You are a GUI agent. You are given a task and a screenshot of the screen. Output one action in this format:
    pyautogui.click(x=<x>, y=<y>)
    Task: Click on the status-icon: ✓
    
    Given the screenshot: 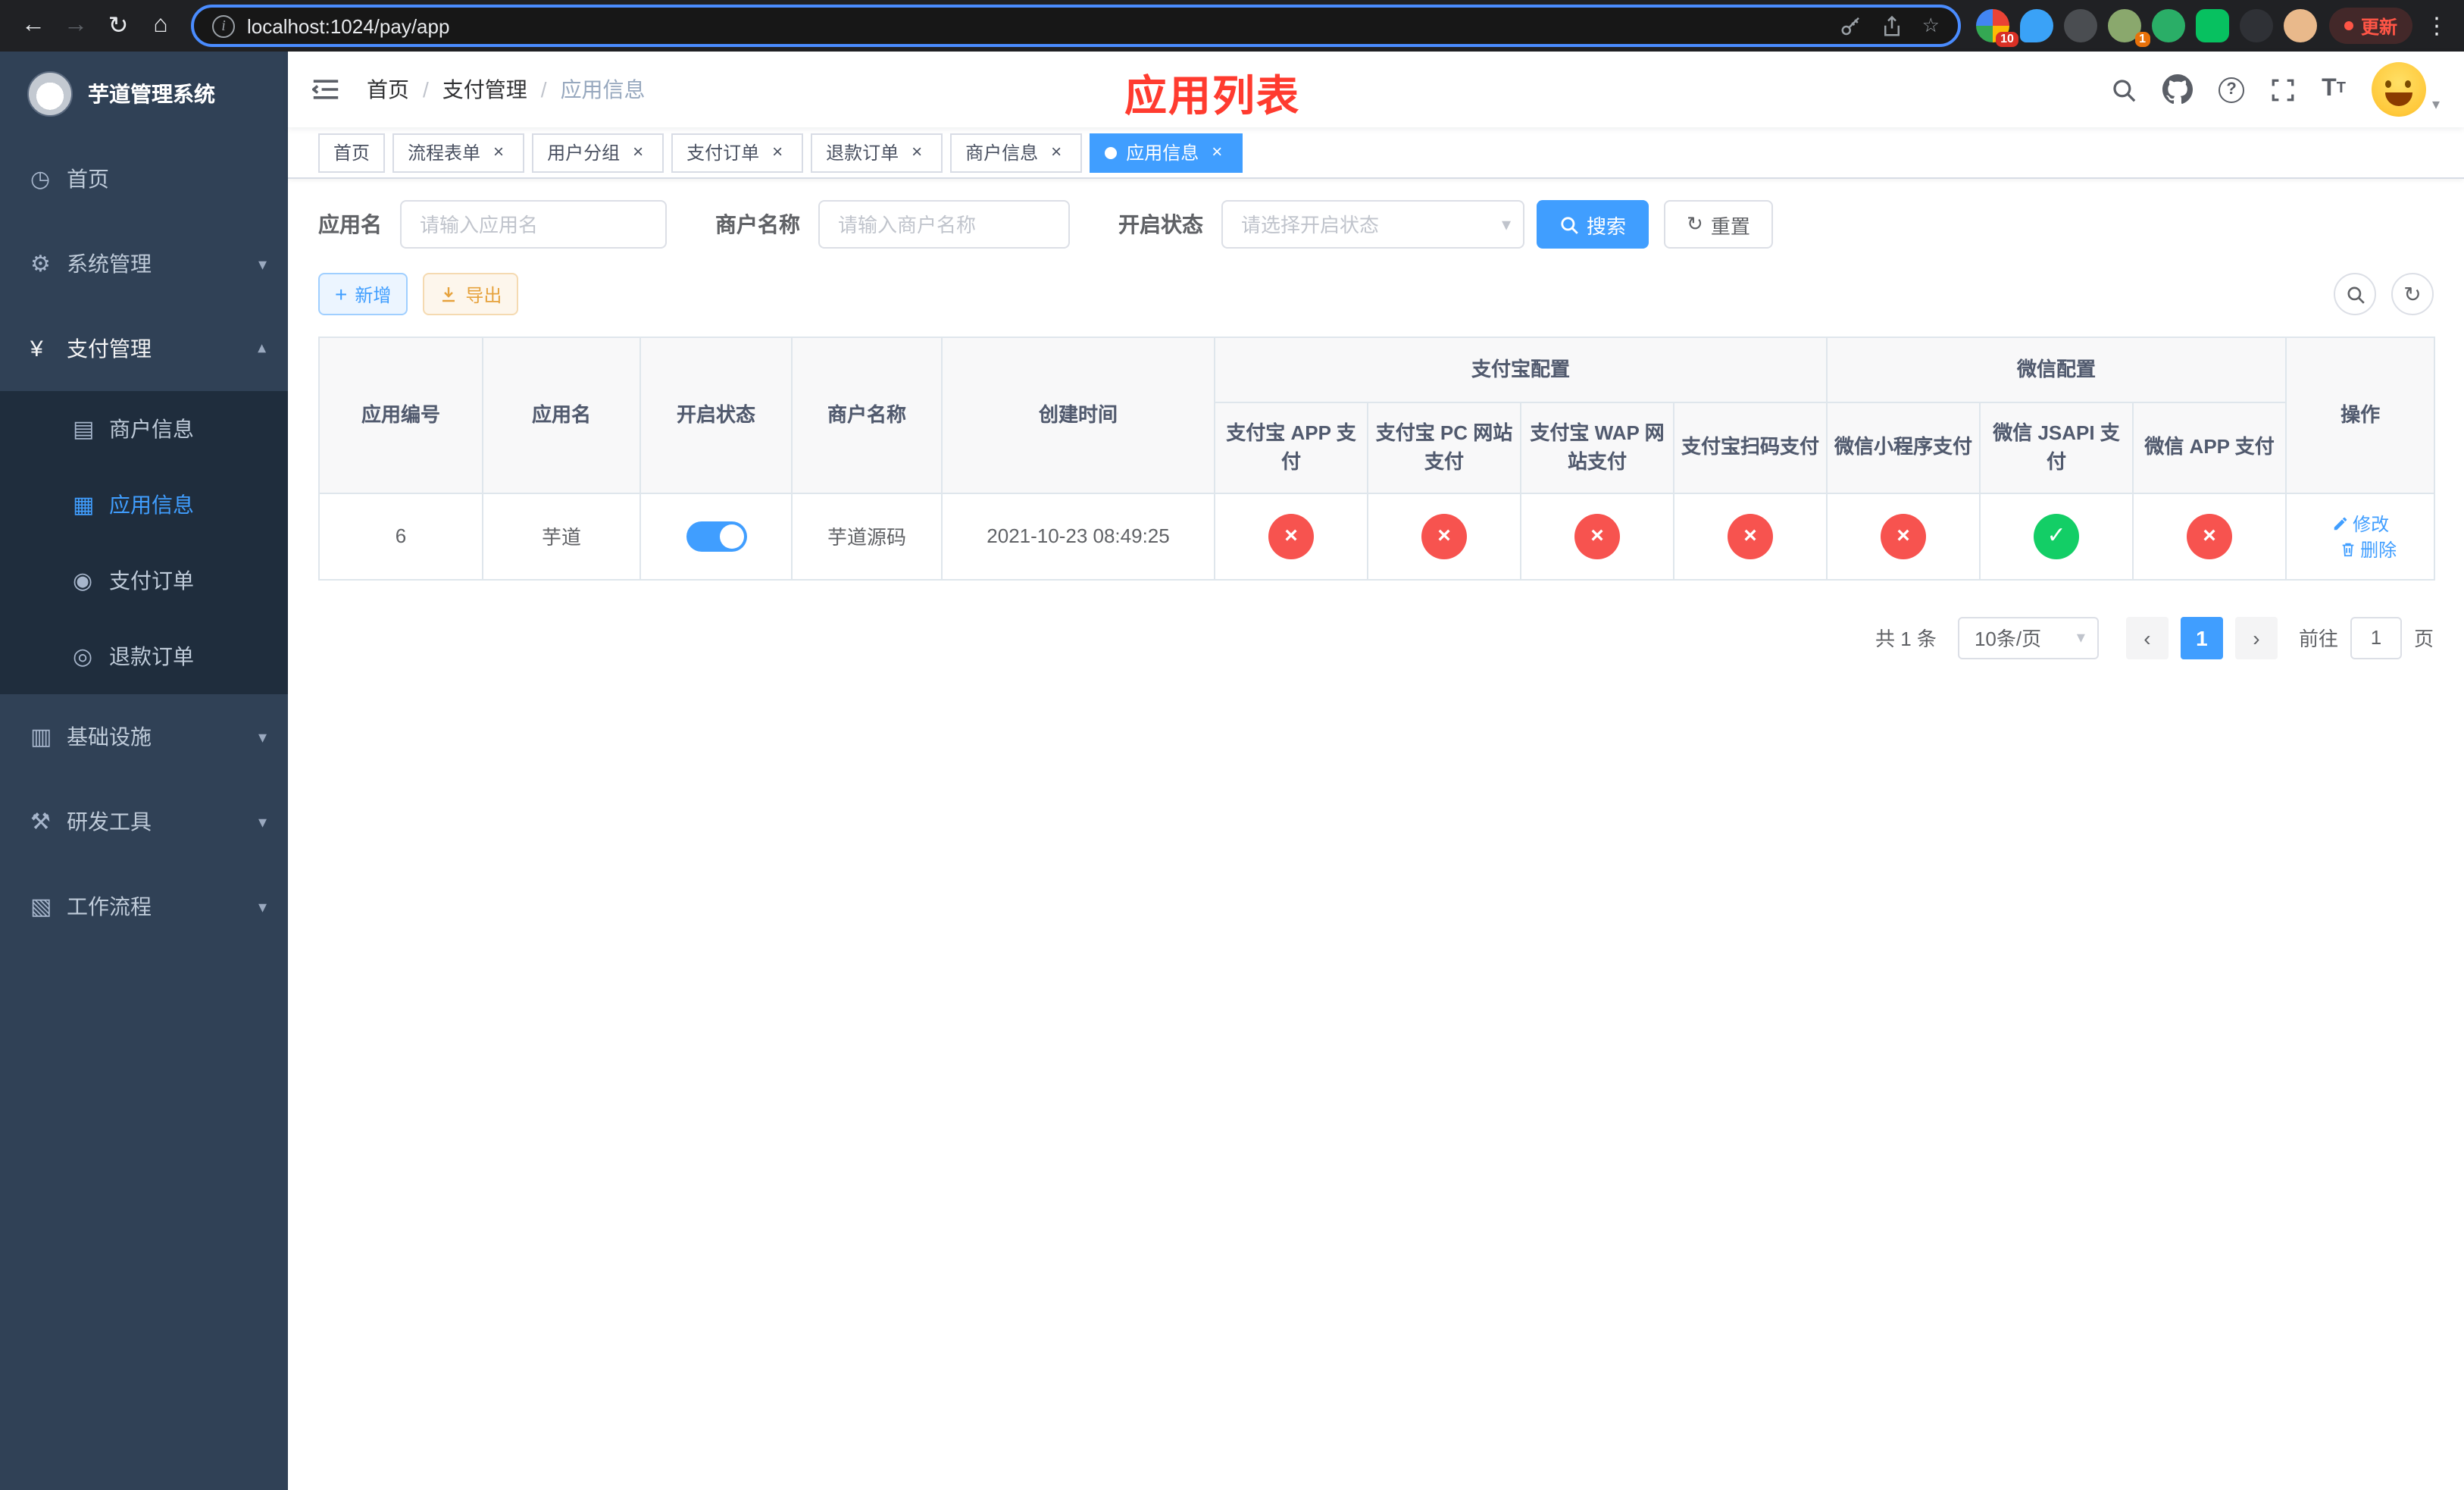 What is the action you would take?
    pyautogui.click(x=2057, y=536)
    